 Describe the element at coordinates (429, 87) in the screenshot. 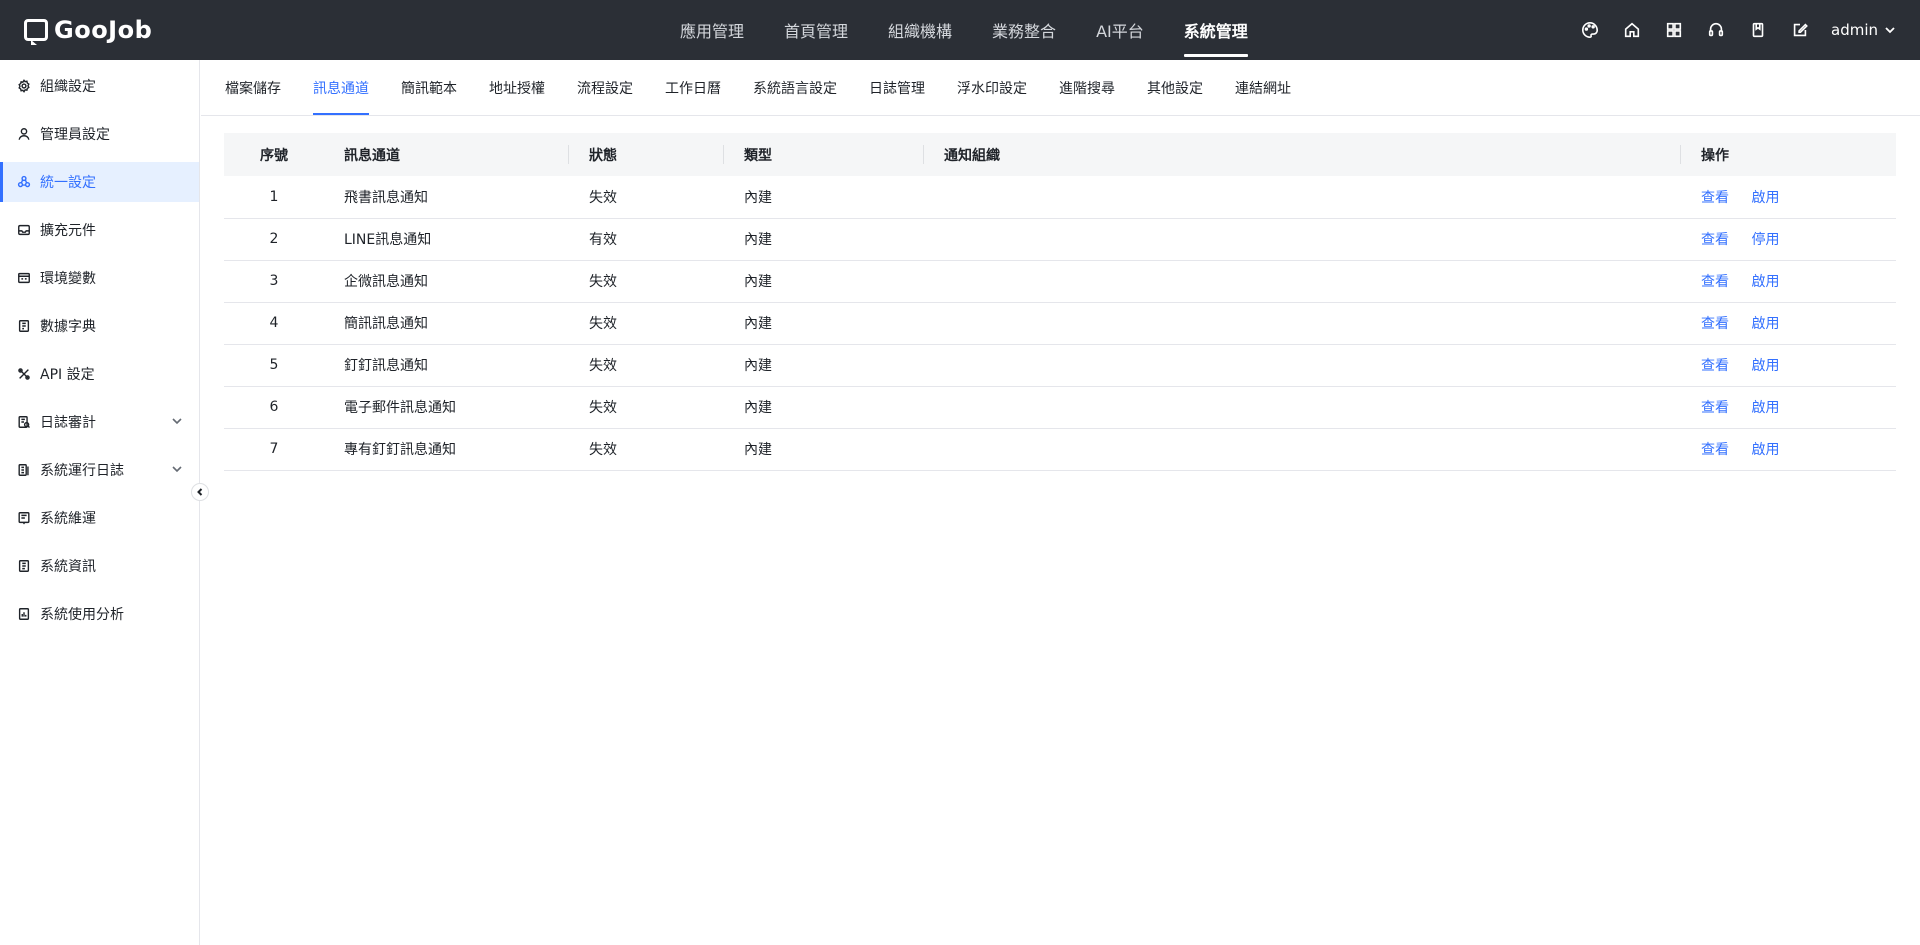

I see `tab-sms-template: 簡訊範本` at that location.